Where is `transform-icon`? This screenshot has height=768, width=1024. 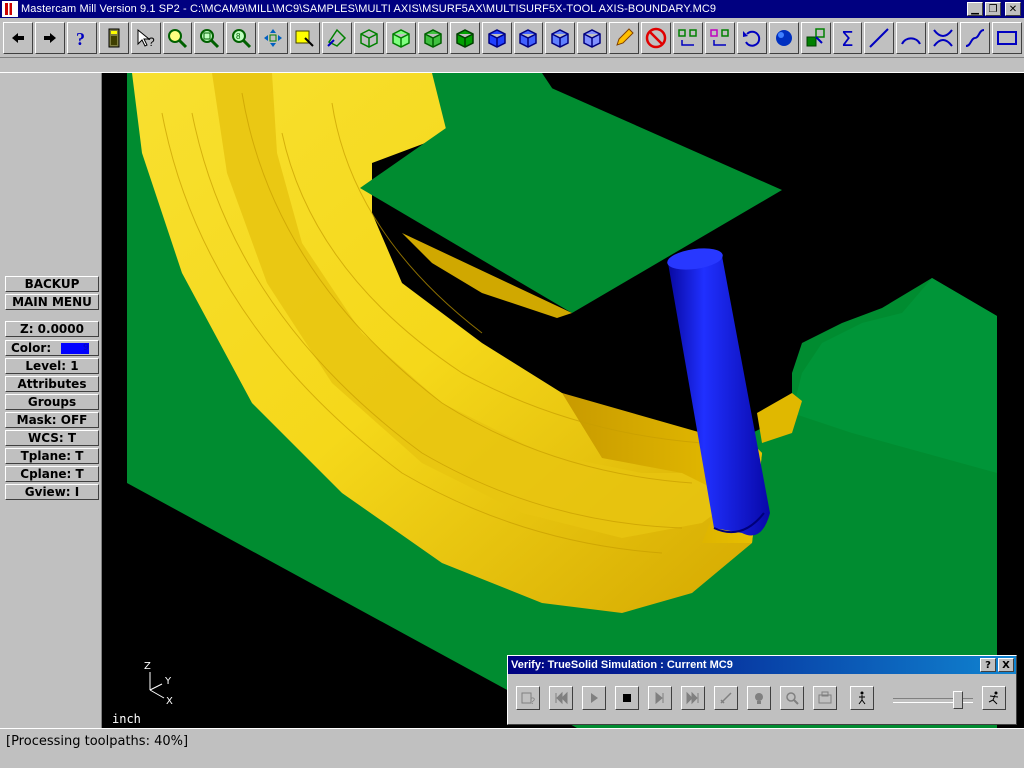 transform-icon is located at coordinates (688, 37).